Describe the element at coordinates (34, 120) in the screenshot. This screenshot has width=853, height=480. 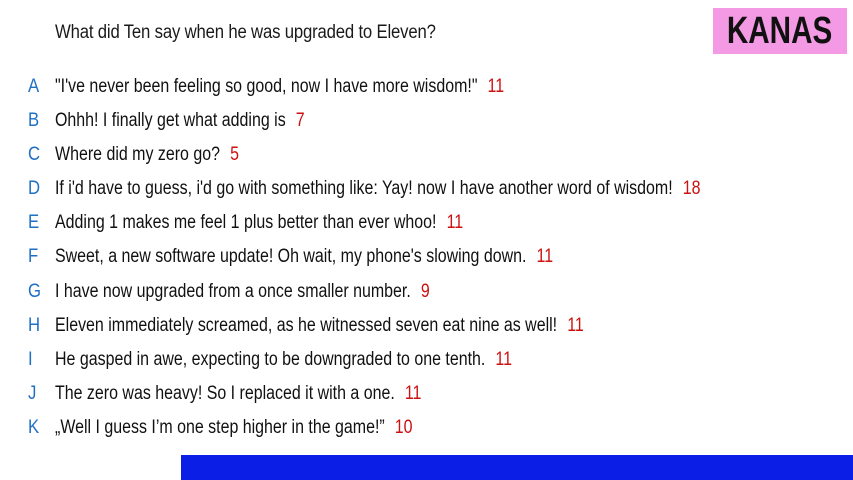
I see `answer-letter: B` at that location.